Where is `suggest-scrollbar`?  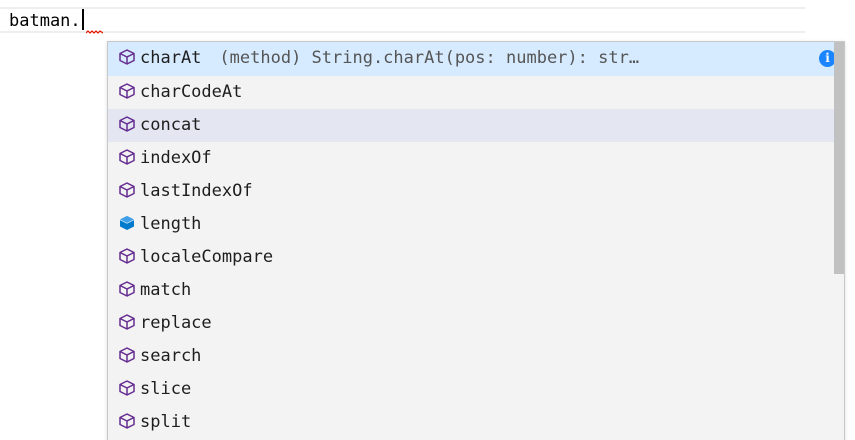
suggest-scrollbar is located at coordinates (839, 241).